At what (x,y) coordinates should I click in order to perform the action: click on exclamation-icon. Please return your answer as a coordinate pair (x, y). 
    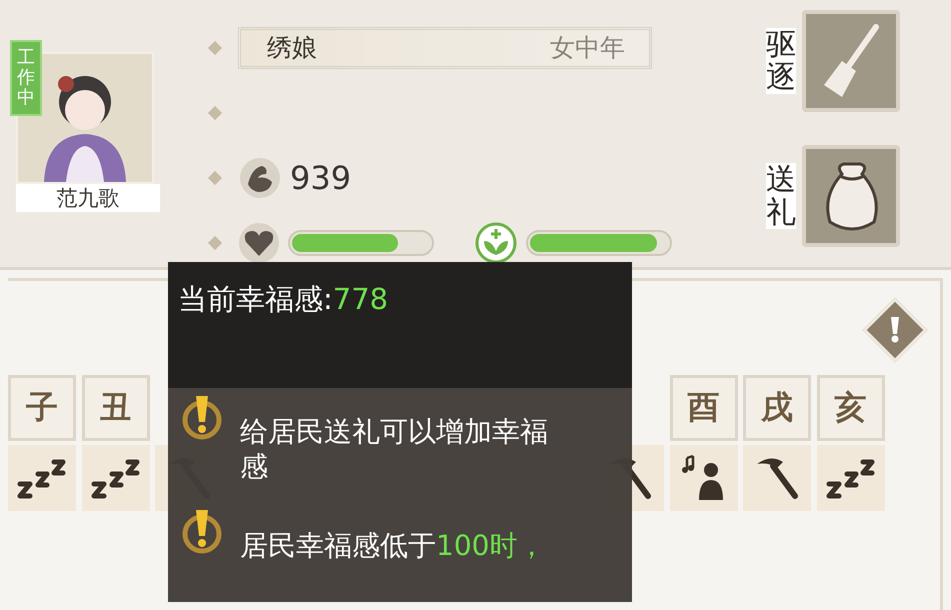
    Looking at the image, I should click on (895, 330).